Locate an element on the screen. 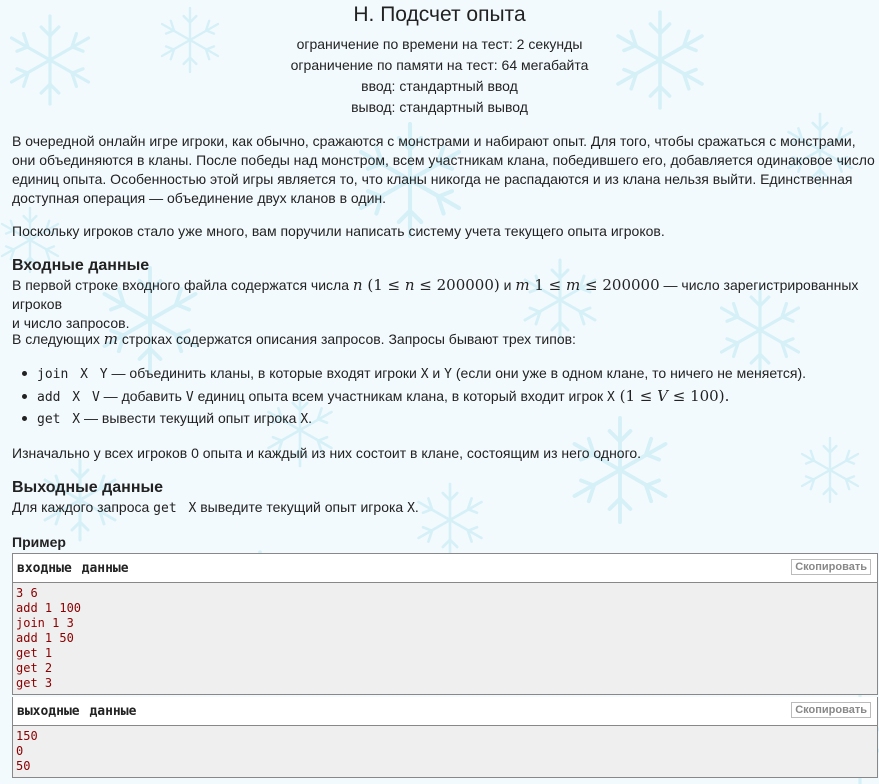 The width and height of the screenshot is (879, 784). queries-text-a: В следующих is located at coordinates (58, 339).